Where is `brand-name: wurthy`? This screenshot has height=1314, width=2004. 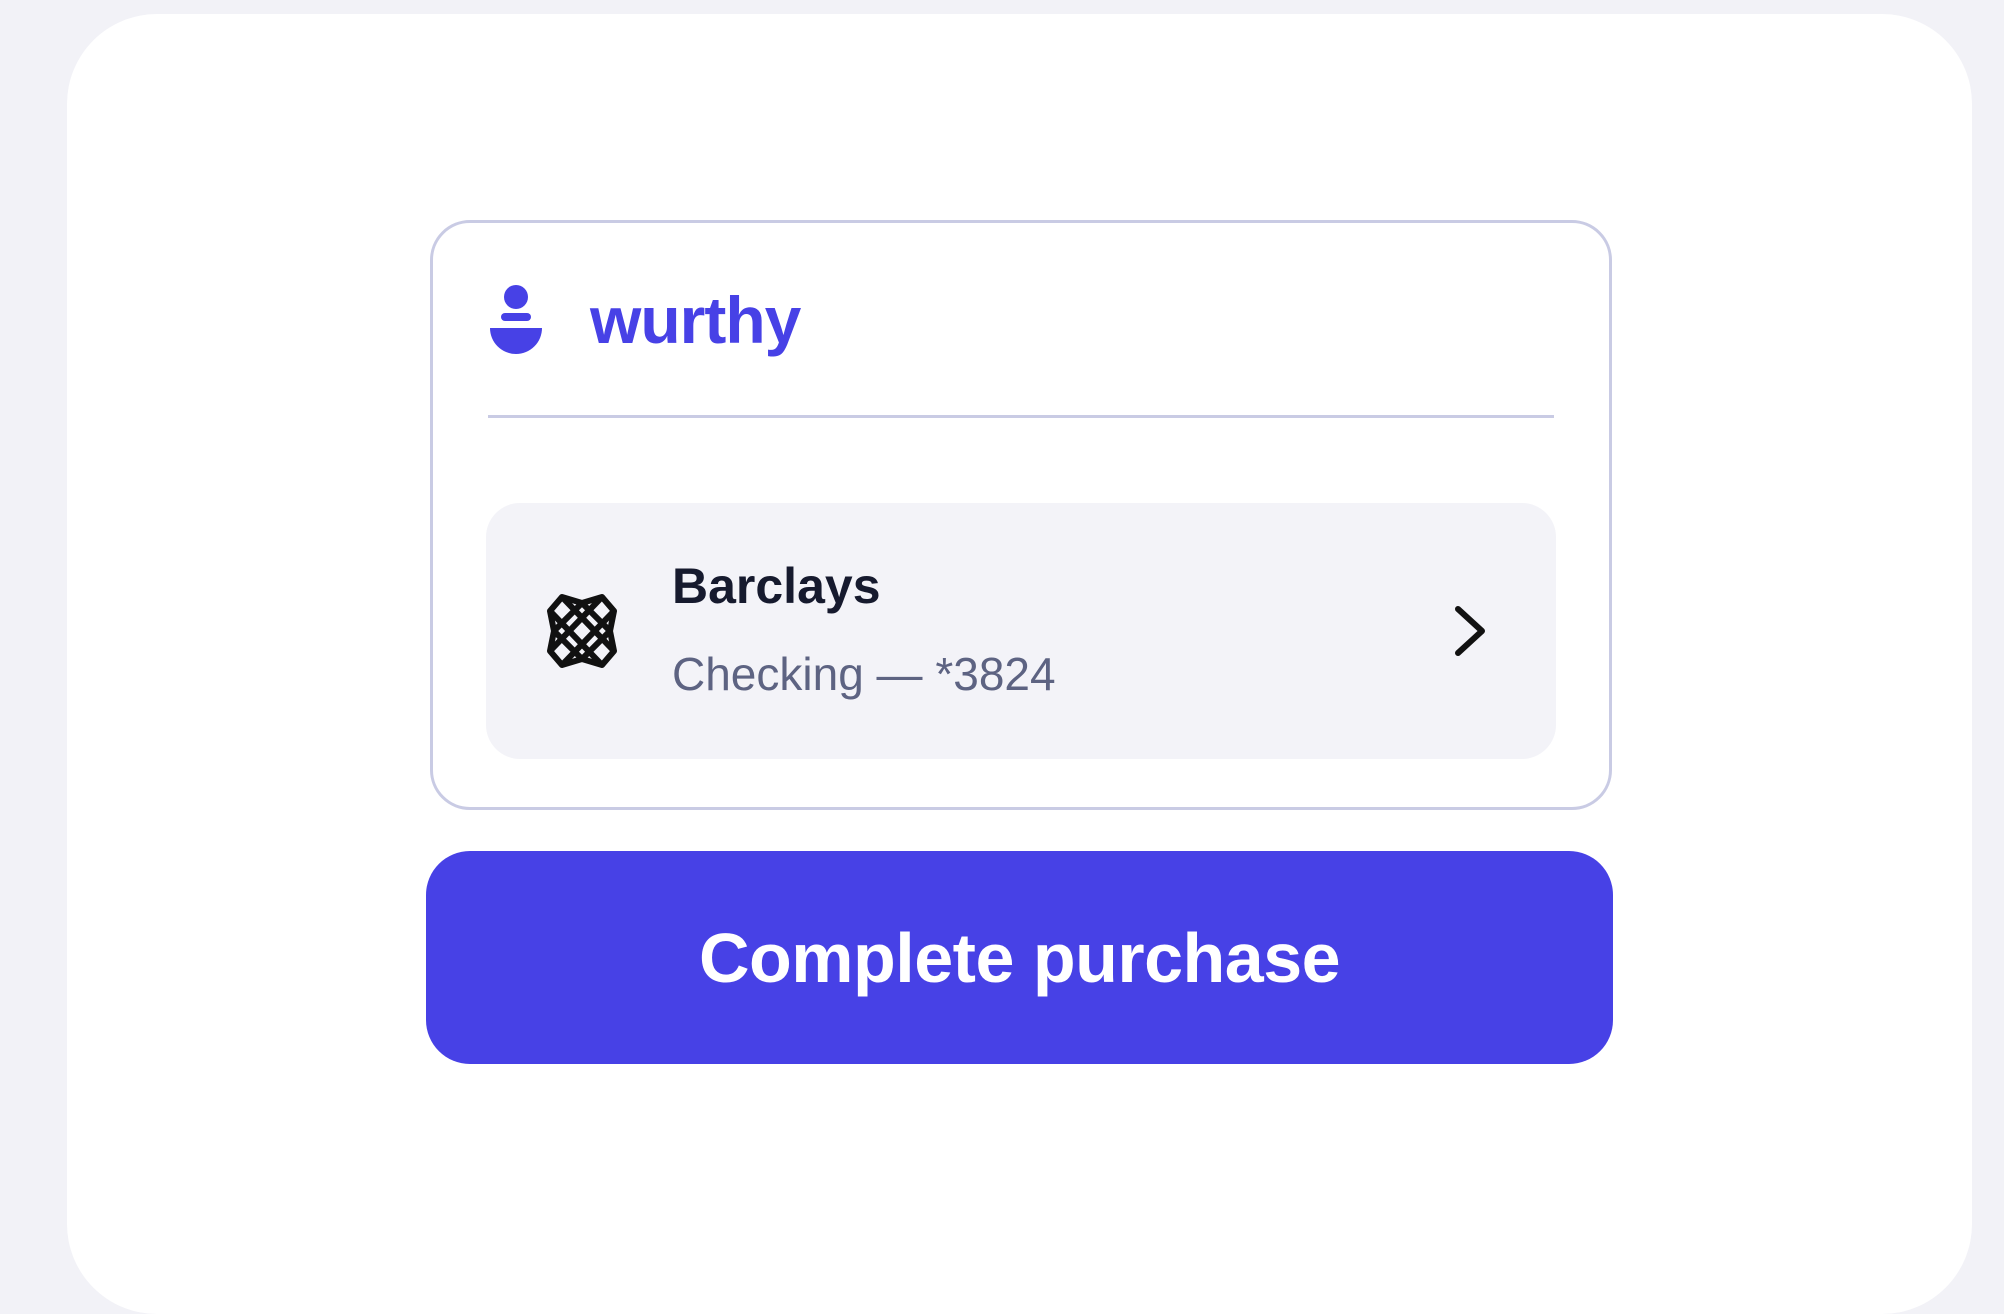
brand-name: wurthy is located at coordinates (695, 320).